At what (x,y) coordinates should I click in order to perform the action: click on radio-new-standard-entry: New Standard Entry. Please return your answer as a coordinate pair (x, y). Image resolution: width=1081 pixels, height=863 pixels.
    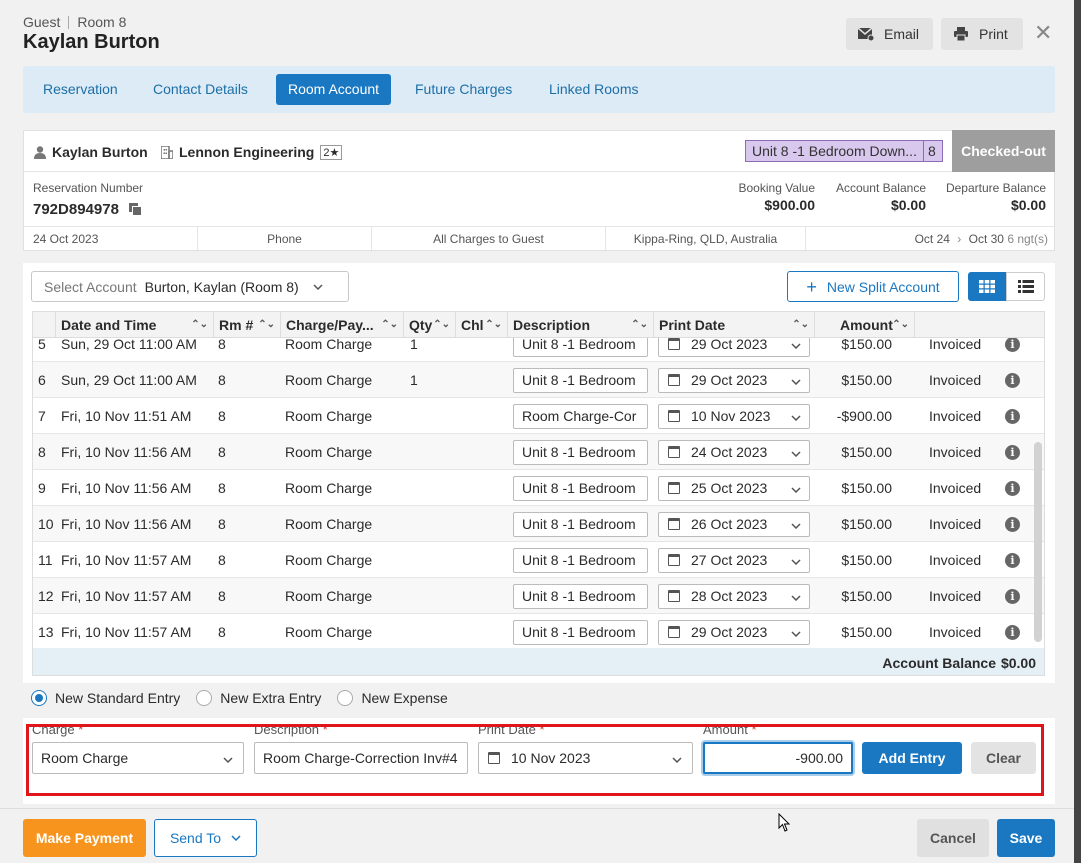
    Looking at the image, I should click on (105, 698).